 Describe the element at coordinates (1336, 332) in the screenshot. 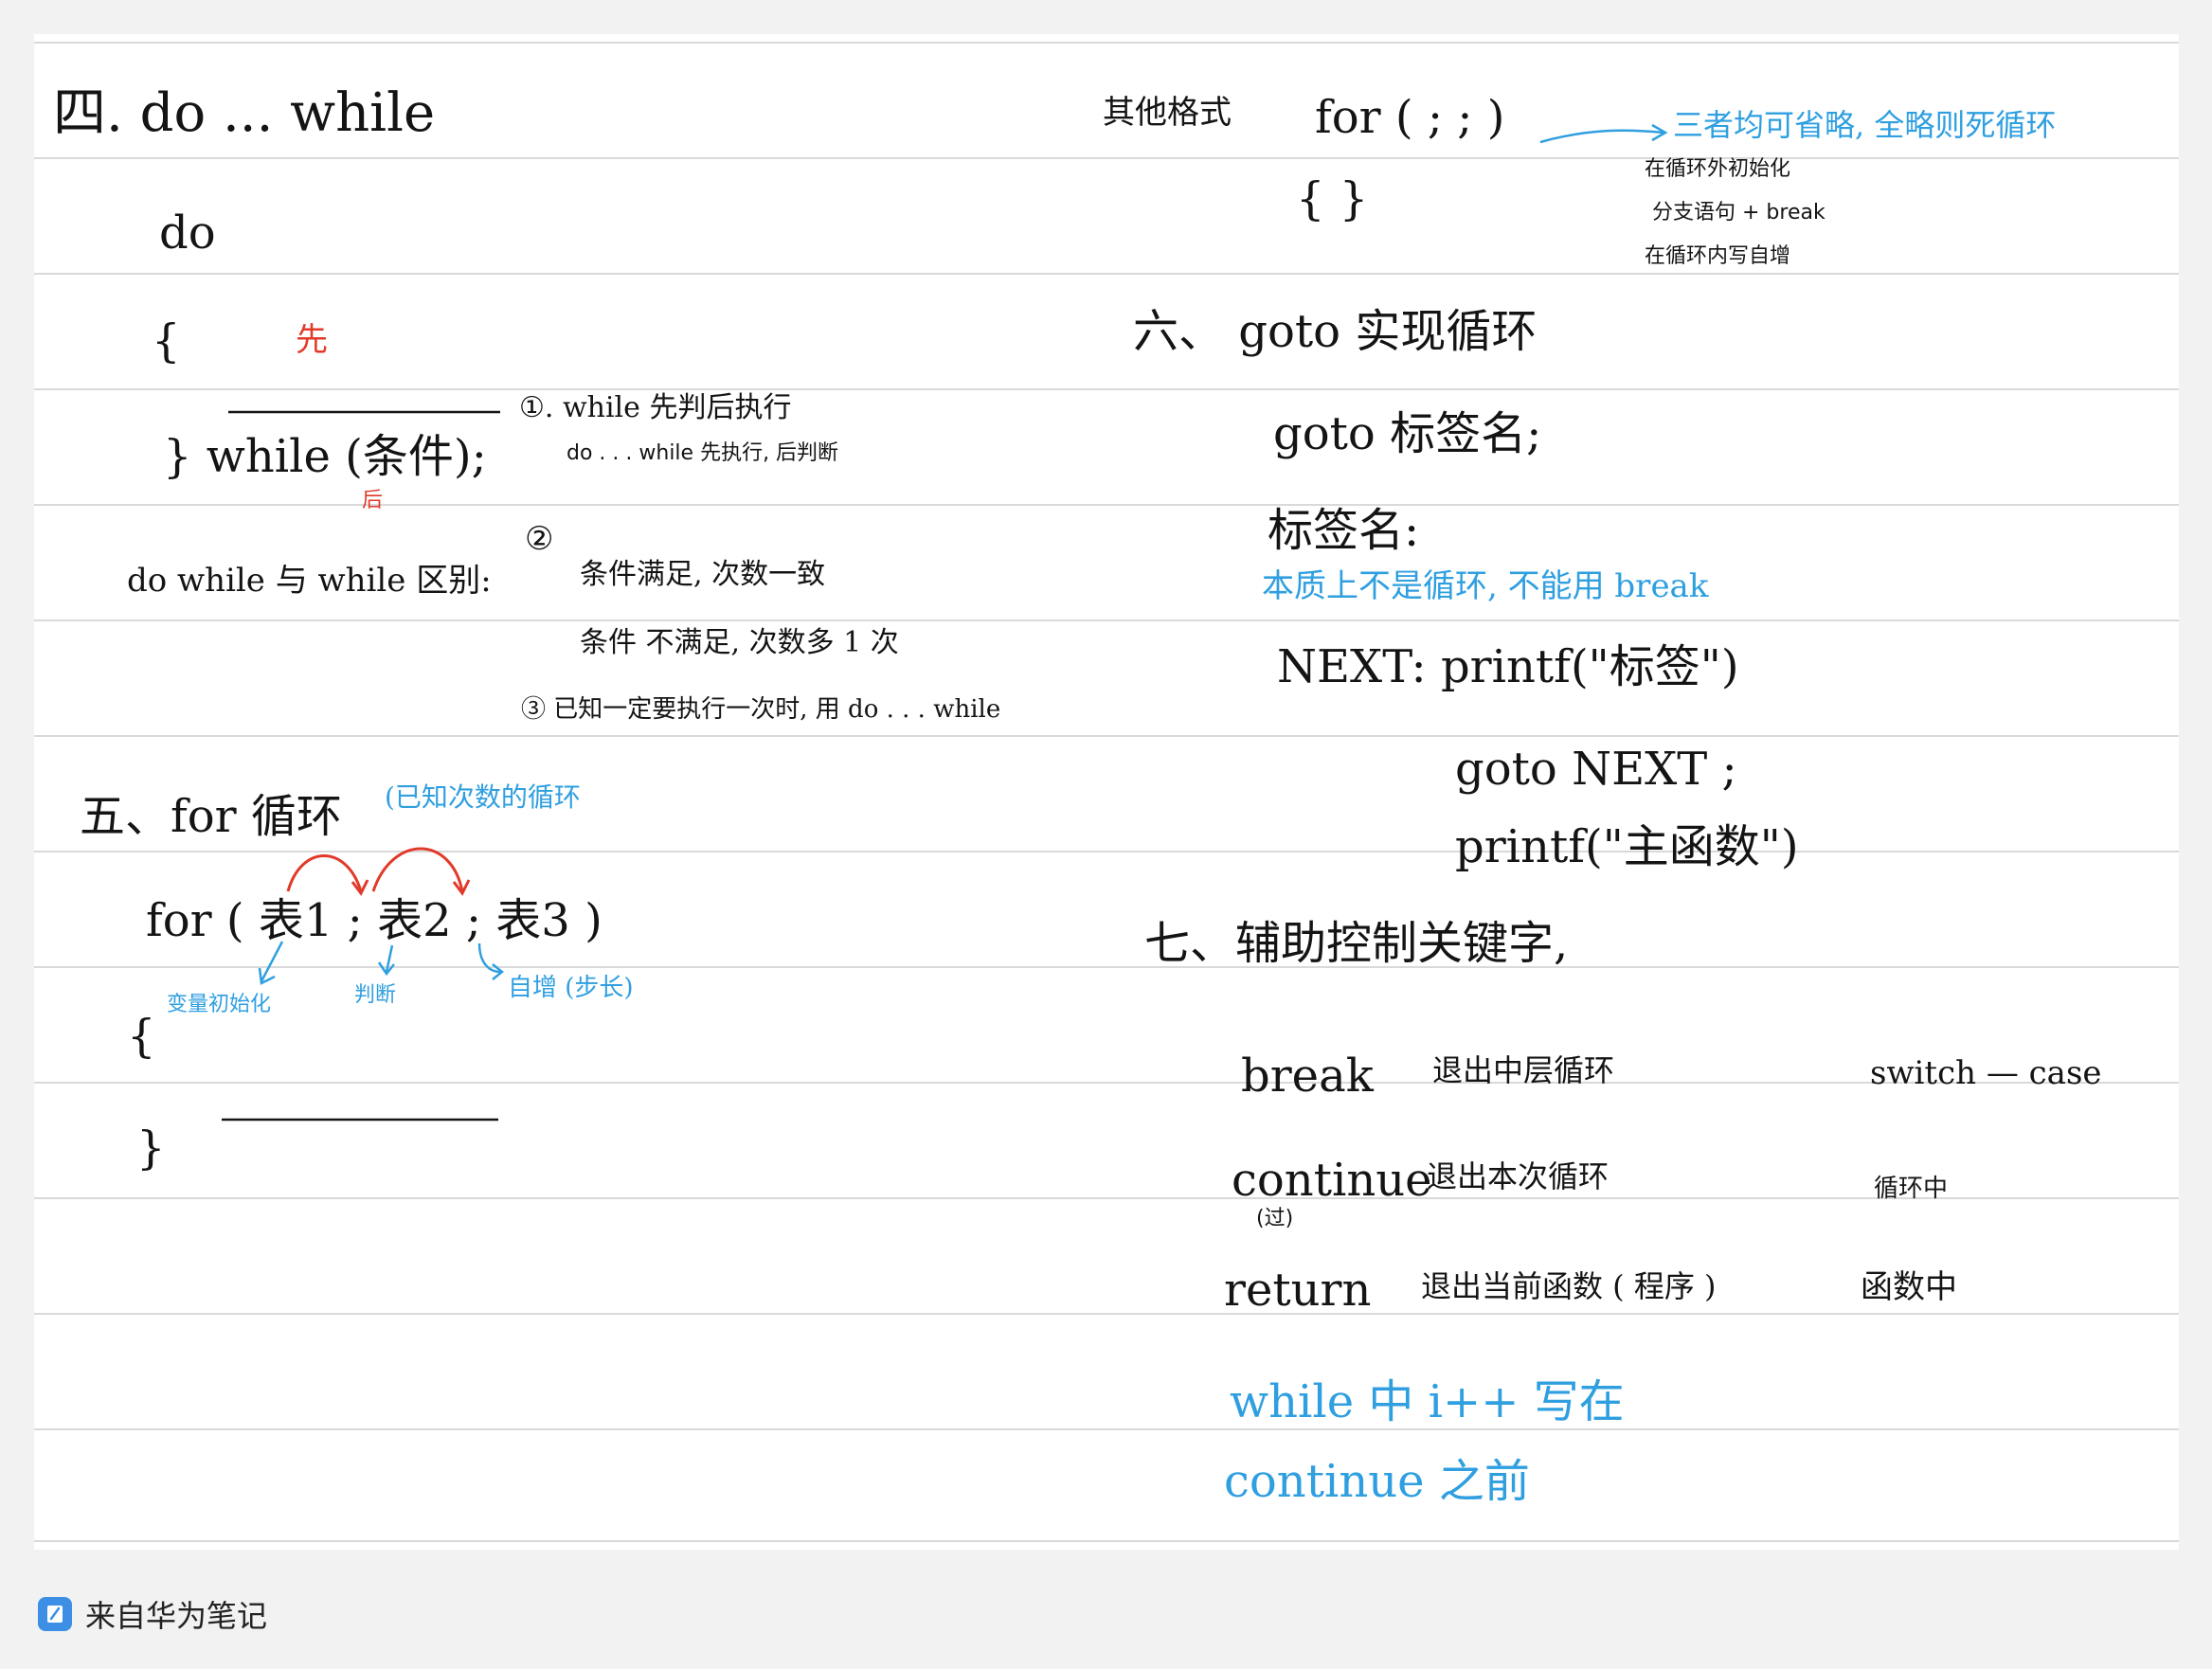

I see `section6-title: 六、 goto 实现循环` at that location.